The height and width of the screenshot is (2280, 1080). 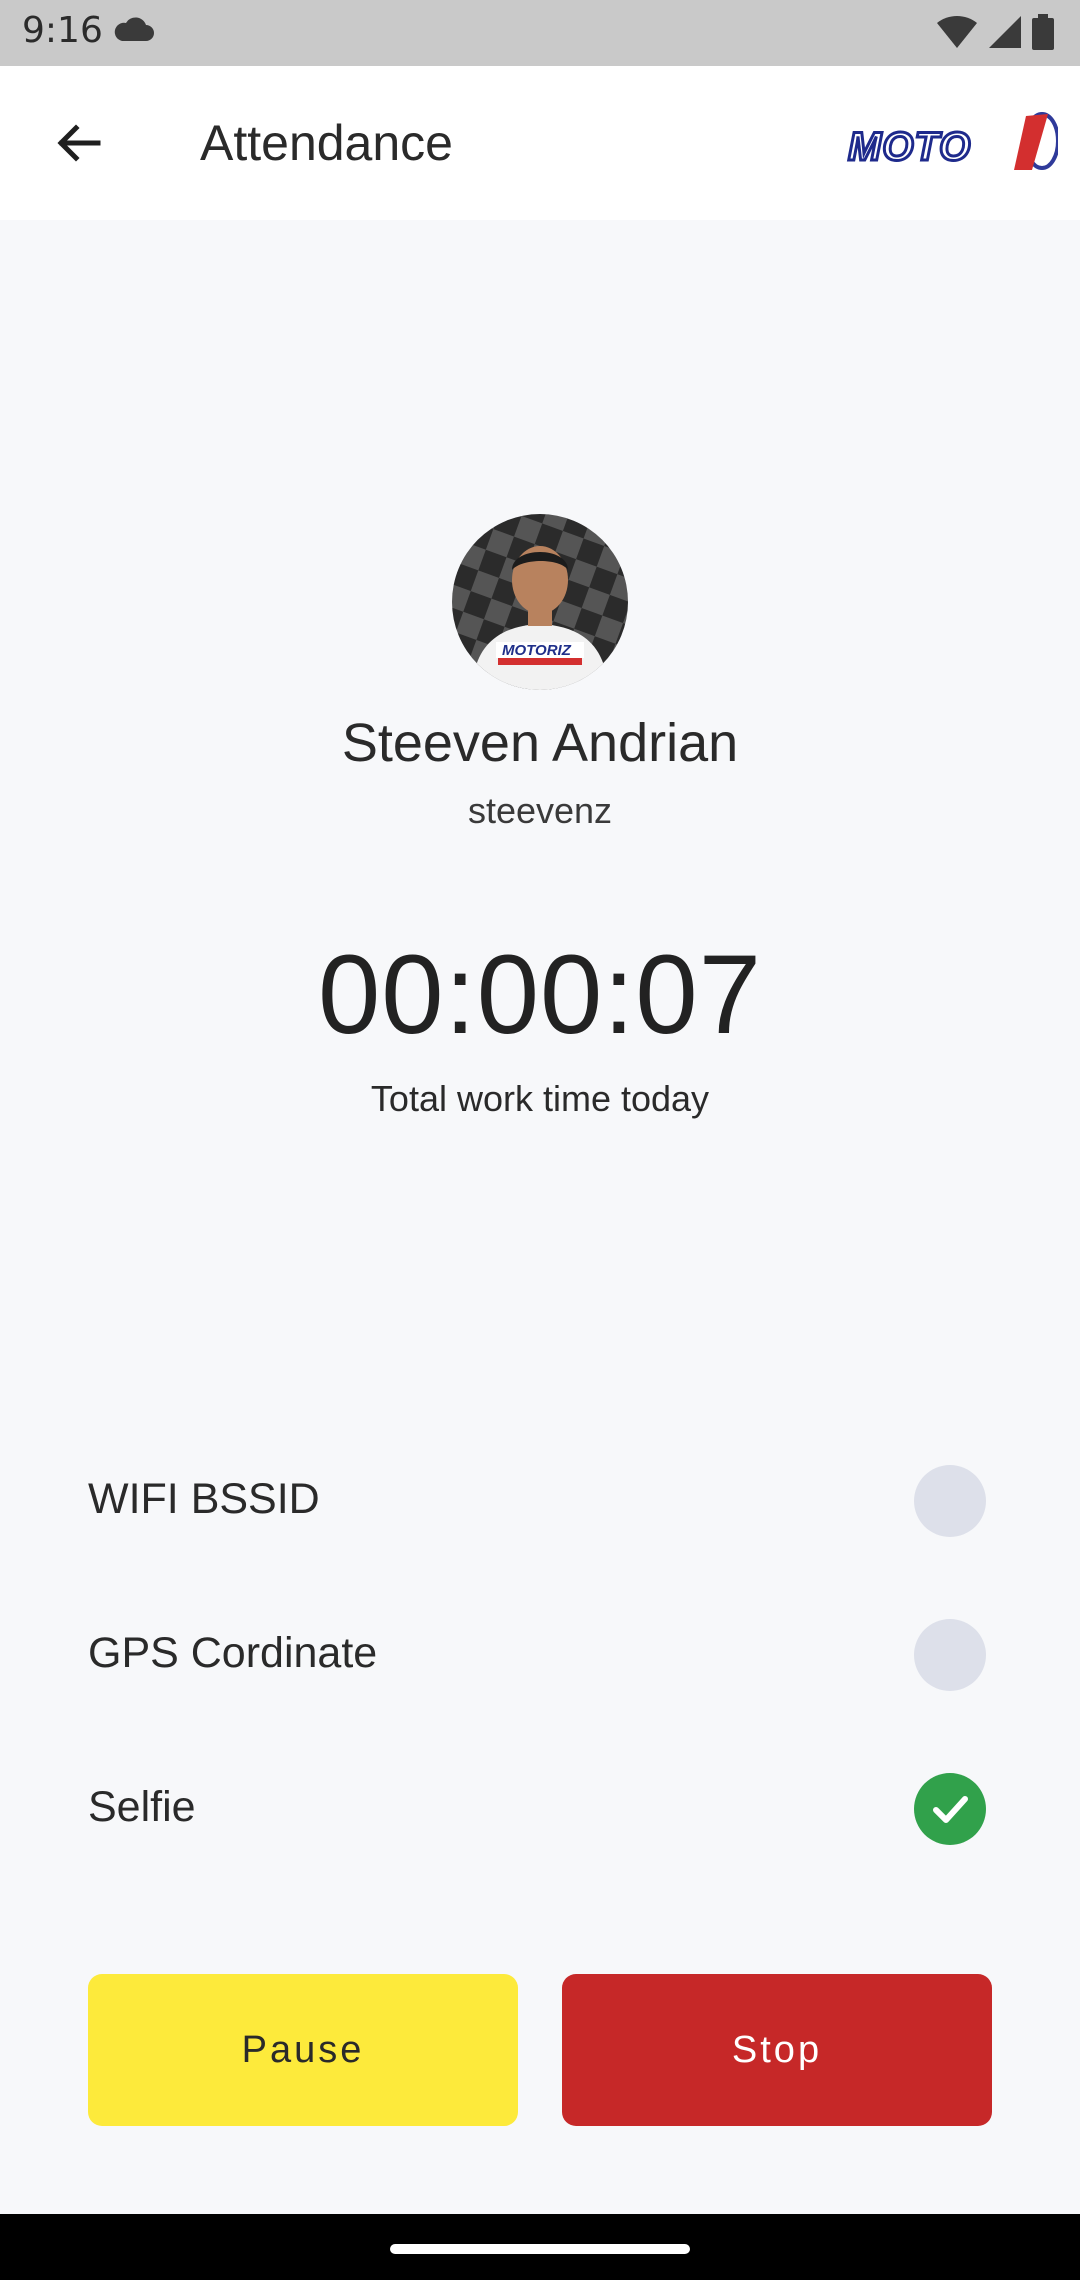 I want to click on home-gesture-handle, so click(x=540, y=2249).